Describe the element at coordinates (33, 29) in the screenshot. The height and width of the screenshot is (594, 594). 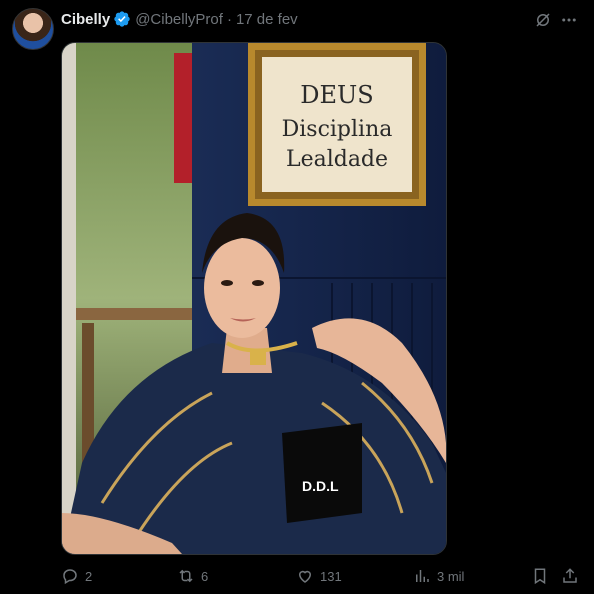
I see `avatar` at that location.